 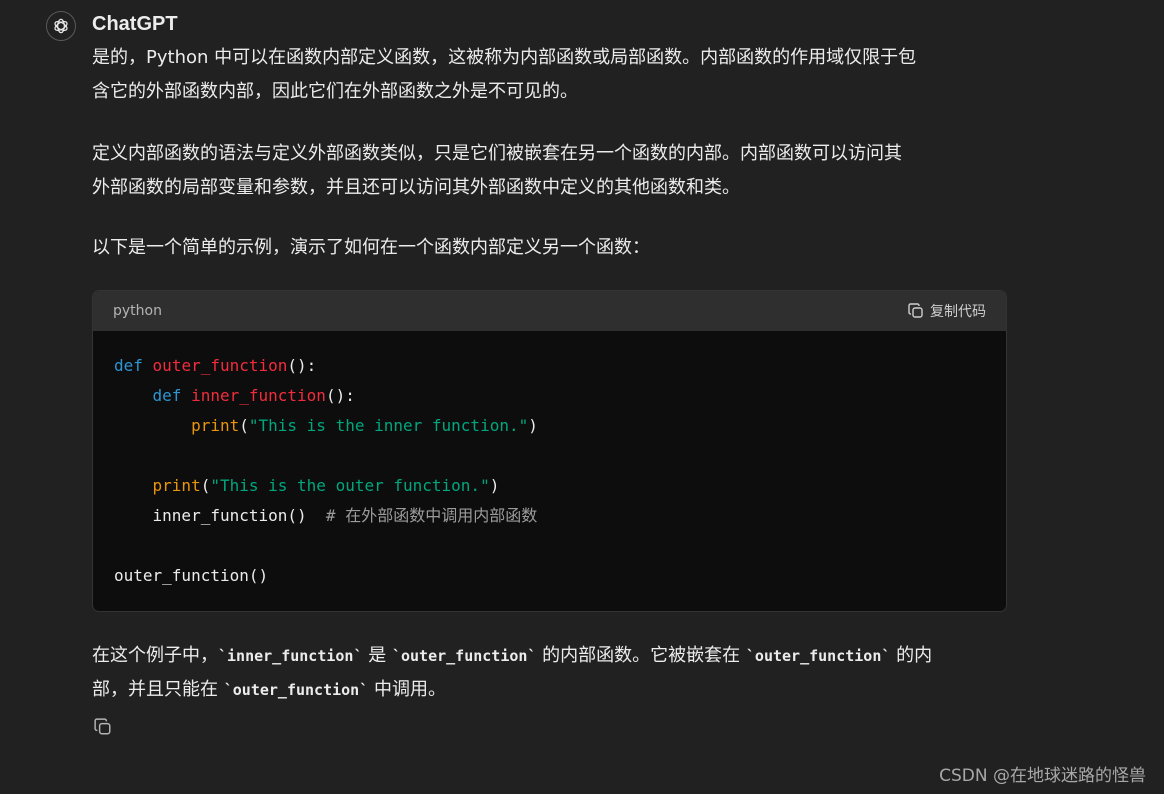 I want to click on paragraph-example-intro: 以下是一个简单的示例，演示了如何在一个函数内部定义另一个函数：, so click(x=552, y=248).